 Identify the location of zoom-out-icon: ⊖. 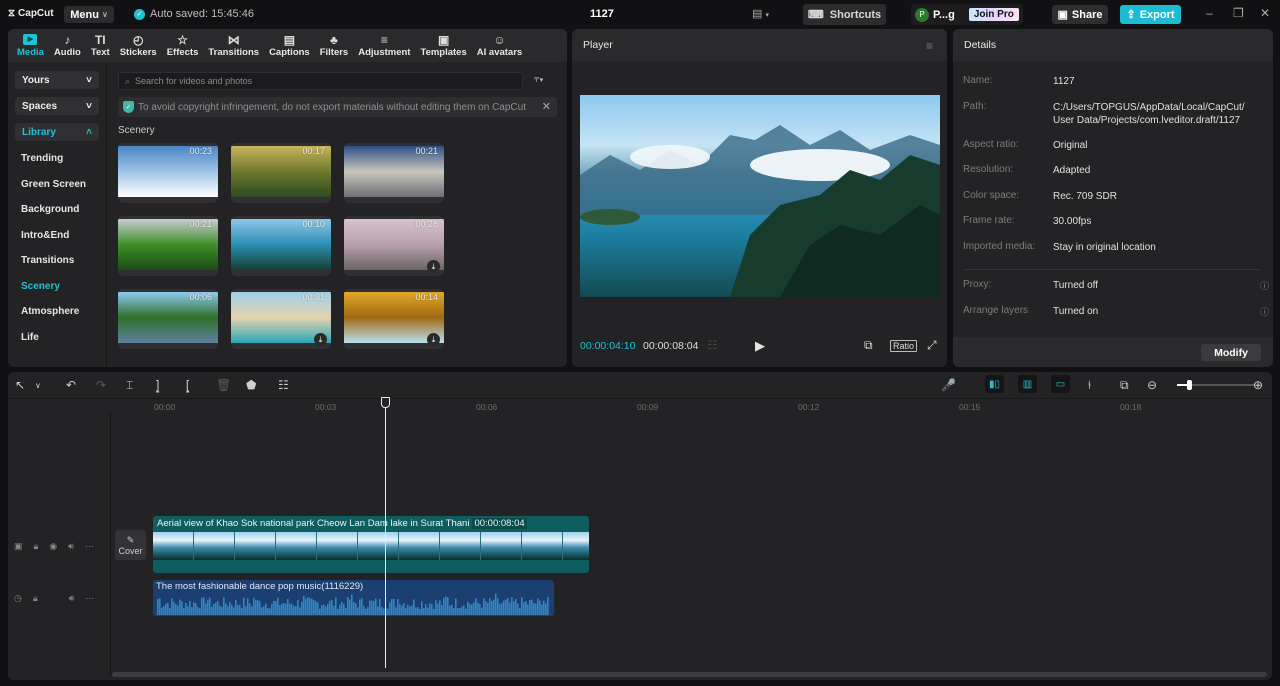
(1152, 385).